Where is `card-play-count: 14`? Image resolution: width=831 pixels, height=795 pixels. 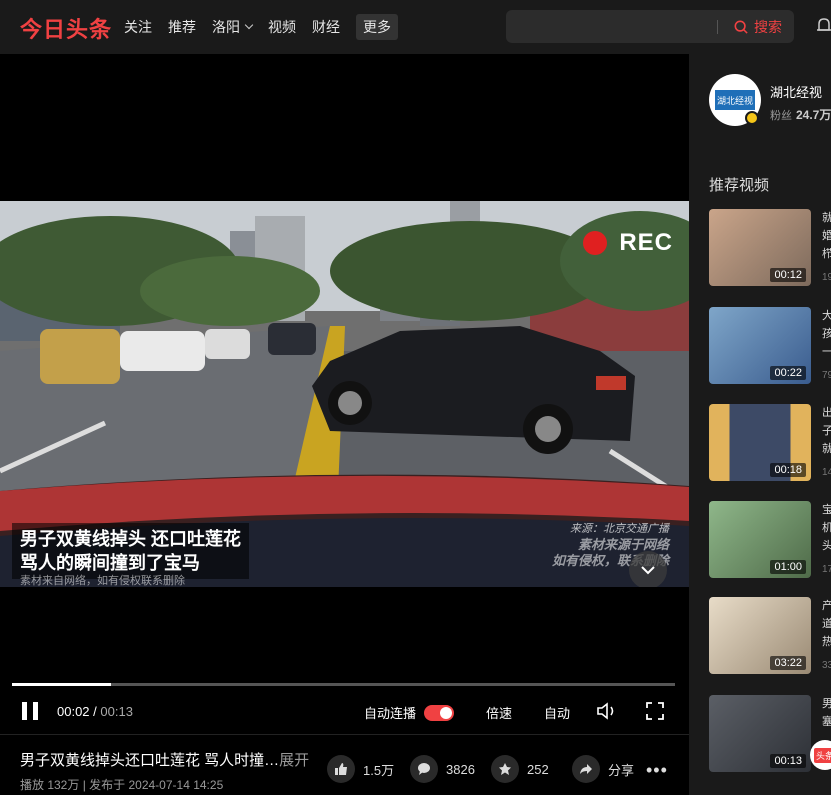
card-play-count: 14 is located at coordinates (826, 472).